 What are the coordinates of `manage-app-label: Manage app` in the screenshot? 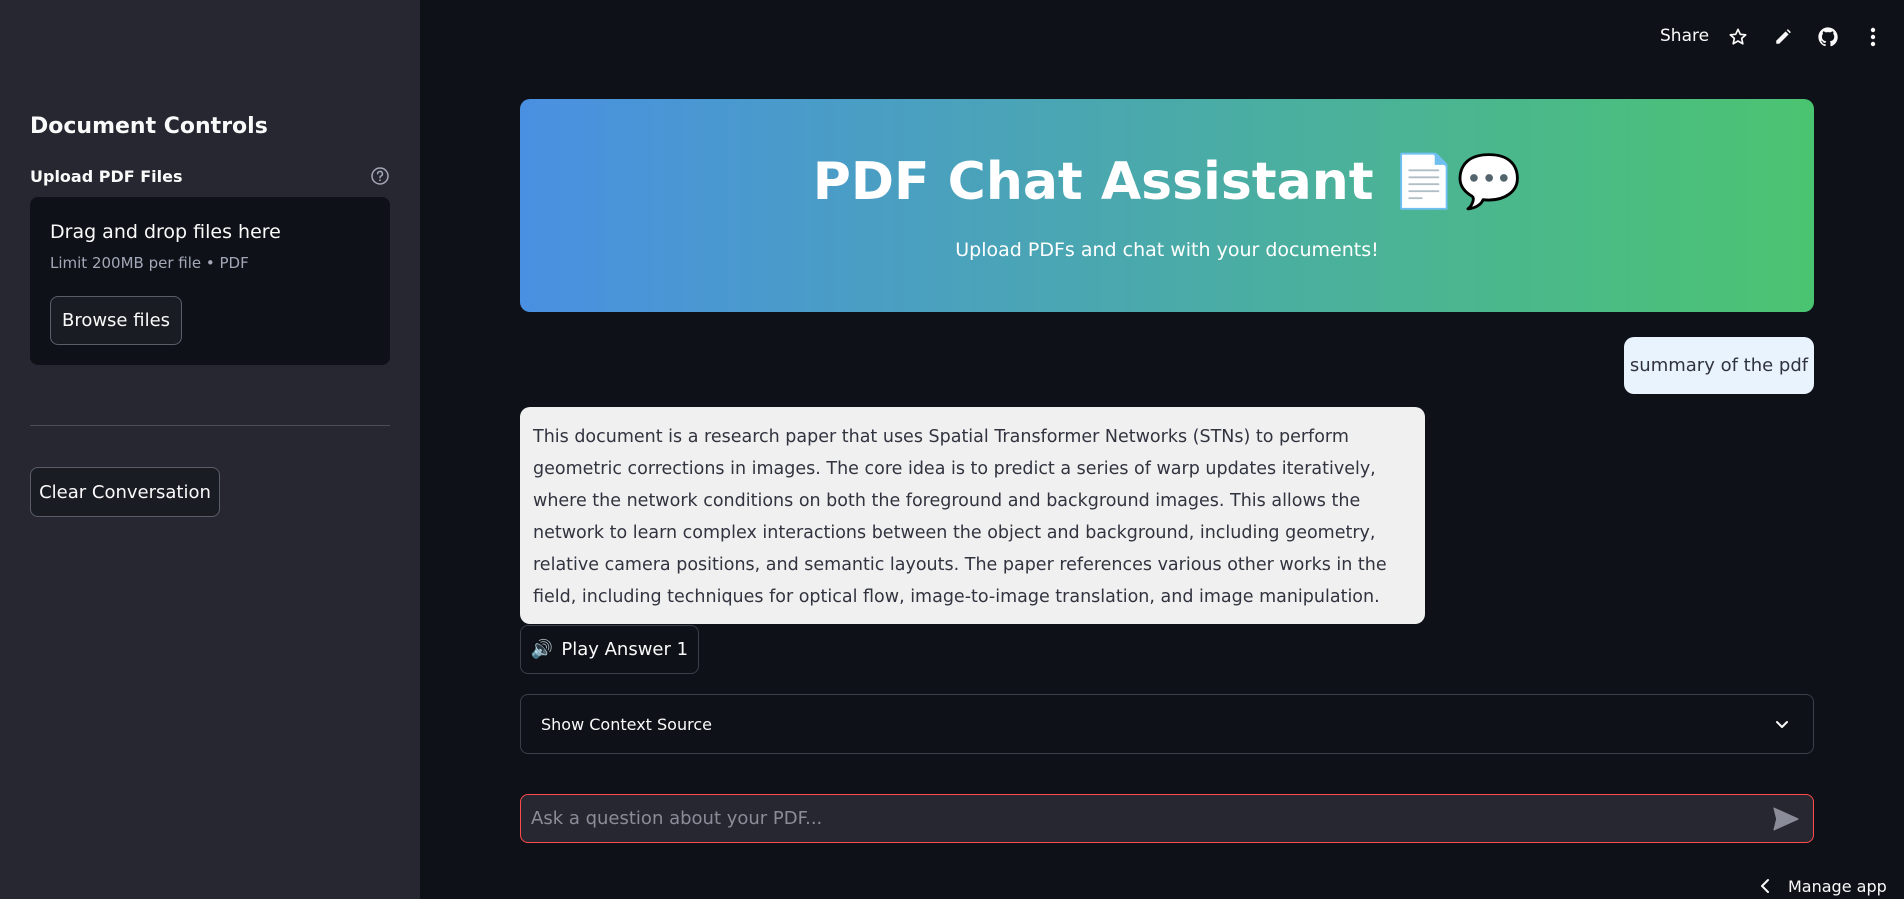 It's located at (1837, 886).